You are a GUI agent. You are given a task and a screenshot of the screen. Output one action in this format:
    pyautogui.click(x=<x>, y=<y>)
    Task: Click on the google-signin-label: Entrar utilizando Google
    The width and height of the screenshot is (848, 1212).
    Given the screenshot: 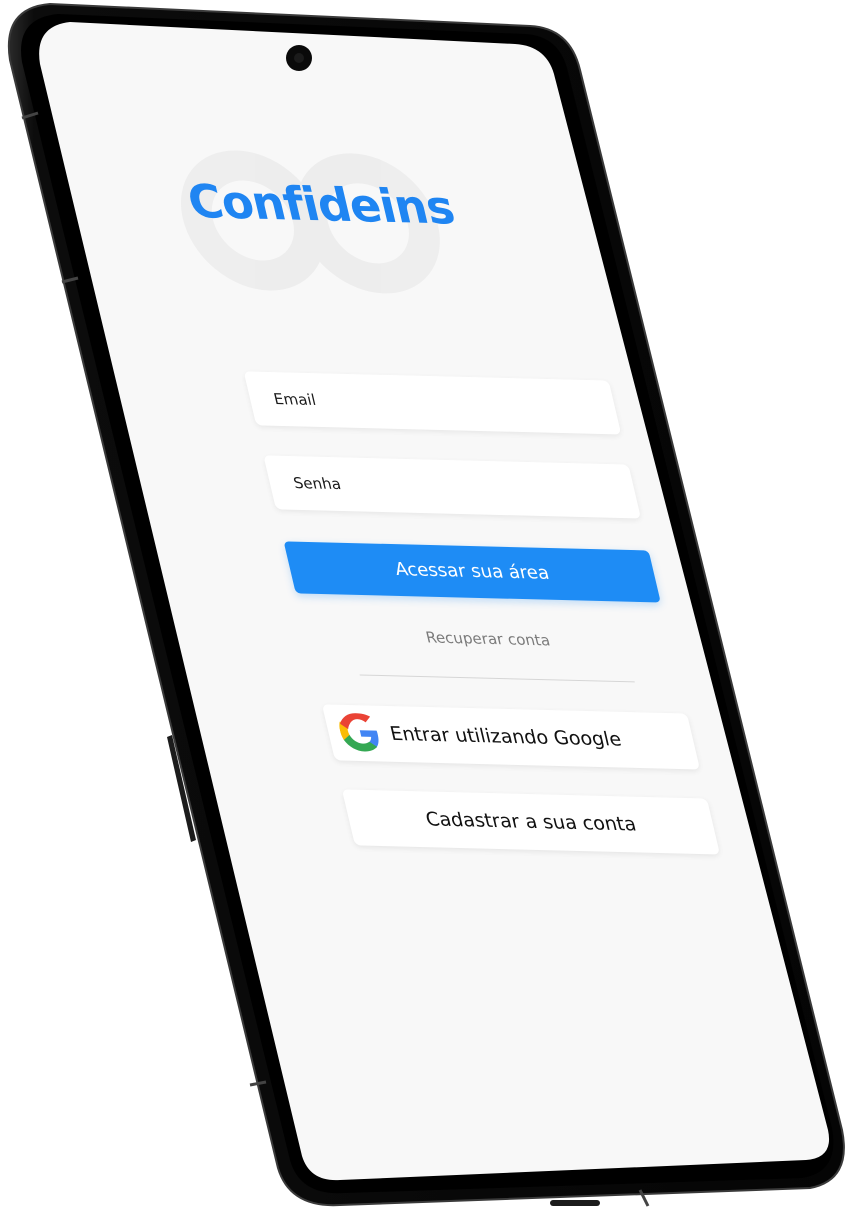 What is the action you would take?
    pyautogui.click(x=505, y=736)
    